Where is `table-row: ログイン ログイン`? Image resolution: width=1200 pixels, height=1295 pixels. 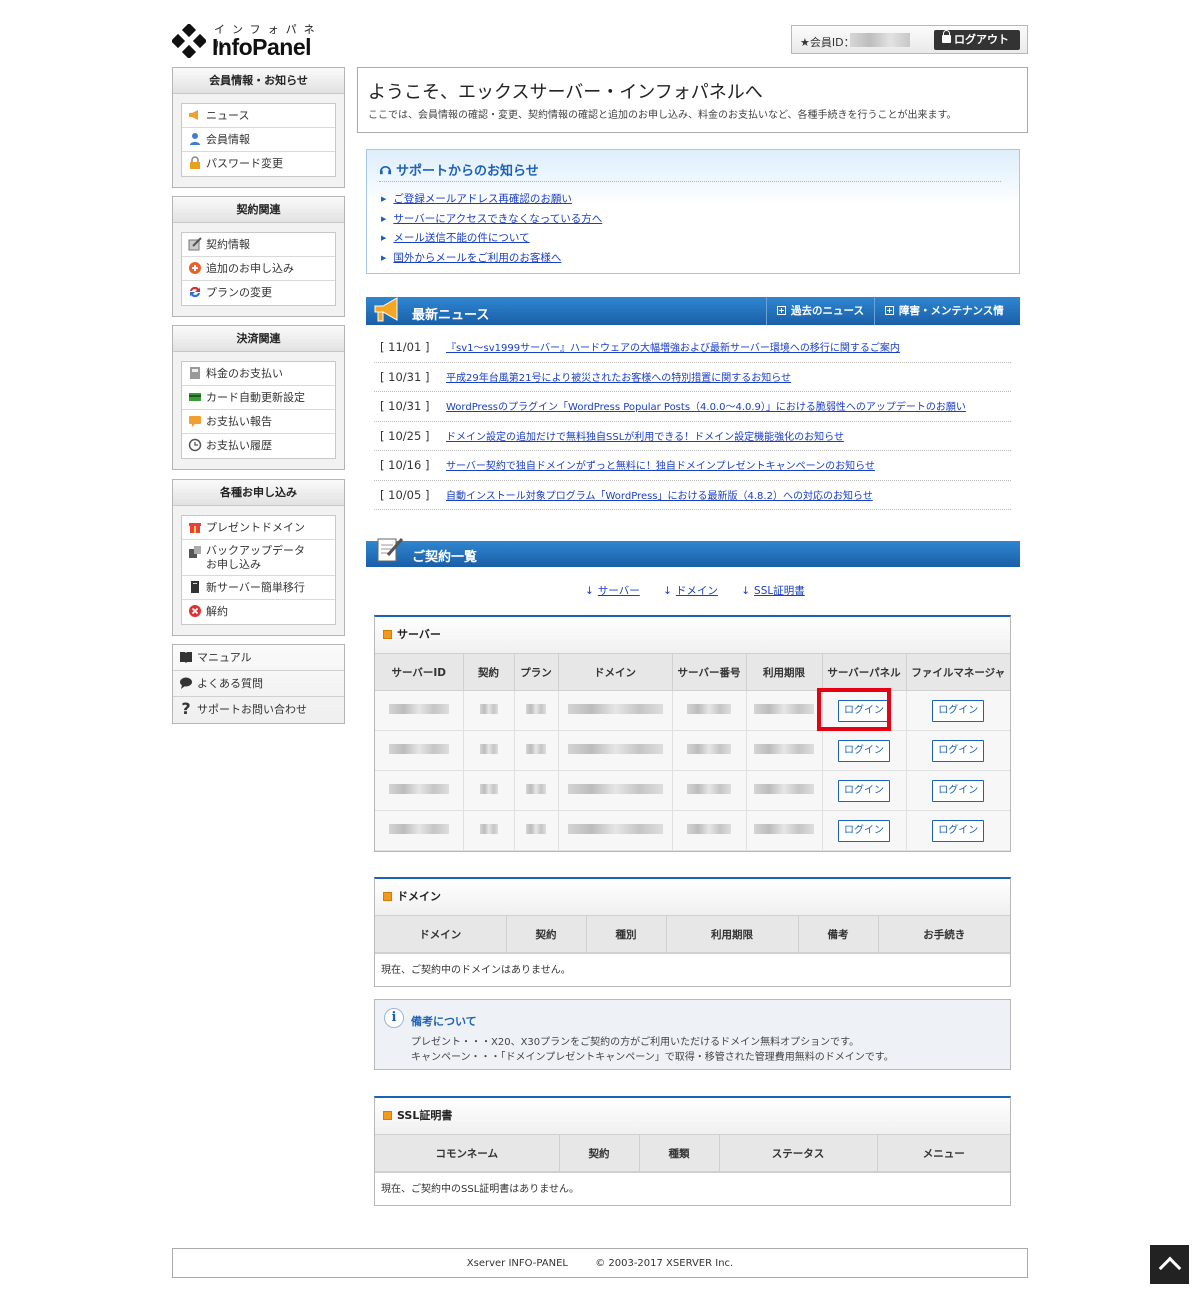 table-row: ログイン ログイン is located at coordinates (692, 750).